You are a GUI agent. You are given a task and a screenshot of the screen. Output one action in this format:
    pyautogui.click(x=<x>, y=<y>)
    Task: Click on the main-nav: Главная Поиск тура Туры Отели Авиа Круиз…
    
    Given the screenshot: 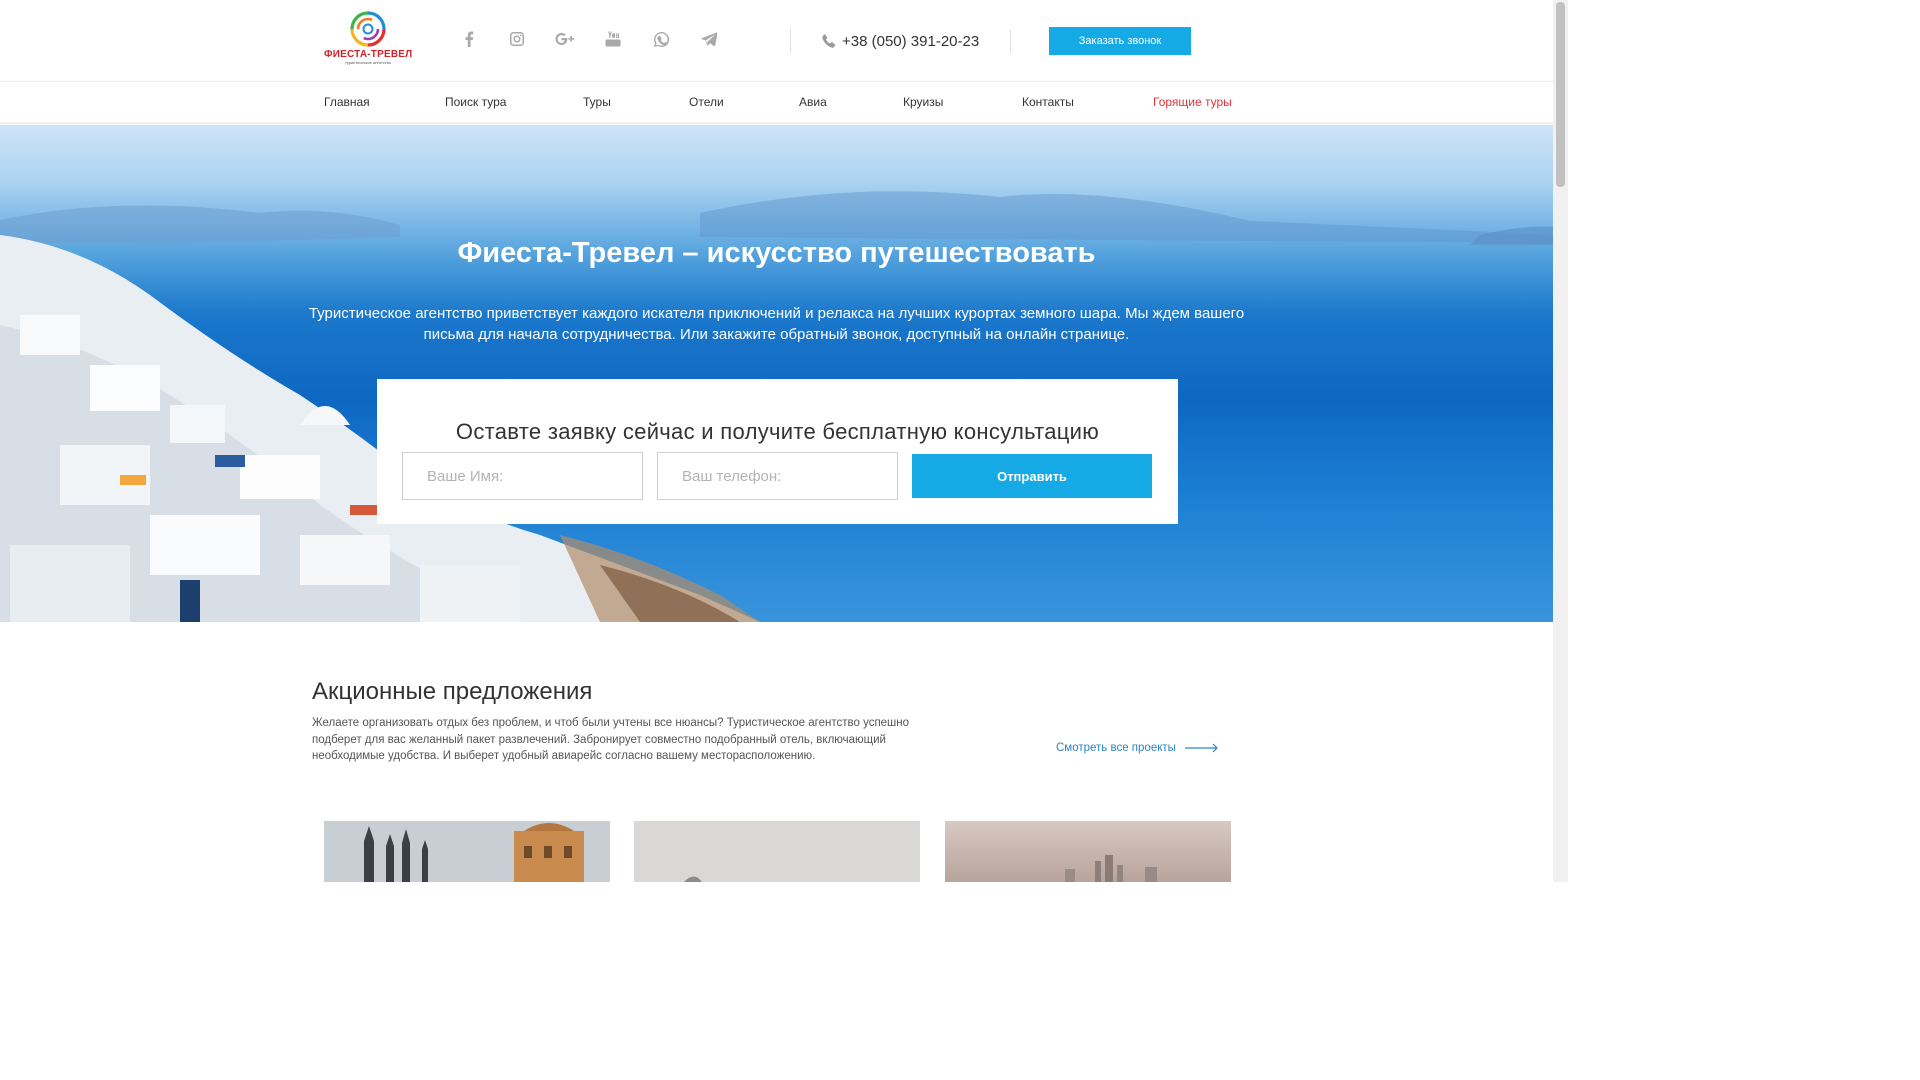 What is the action you would take?
    pyautogui.click(x=776, y=103)
    